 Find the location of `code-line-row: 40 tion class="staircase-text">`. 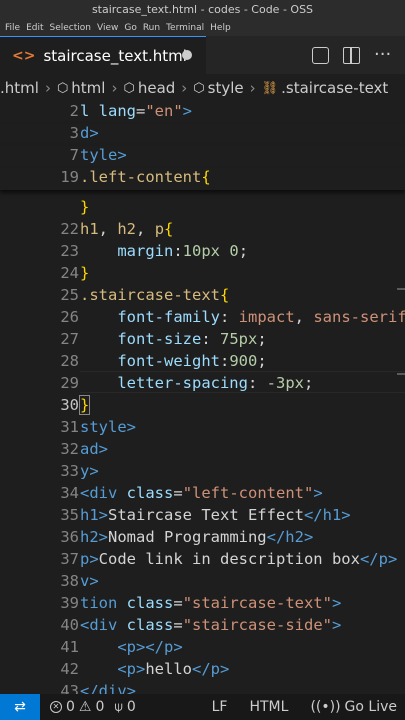

code-line-row: 40 tion class="staircase-text"> is located at coordinates (202, 613).